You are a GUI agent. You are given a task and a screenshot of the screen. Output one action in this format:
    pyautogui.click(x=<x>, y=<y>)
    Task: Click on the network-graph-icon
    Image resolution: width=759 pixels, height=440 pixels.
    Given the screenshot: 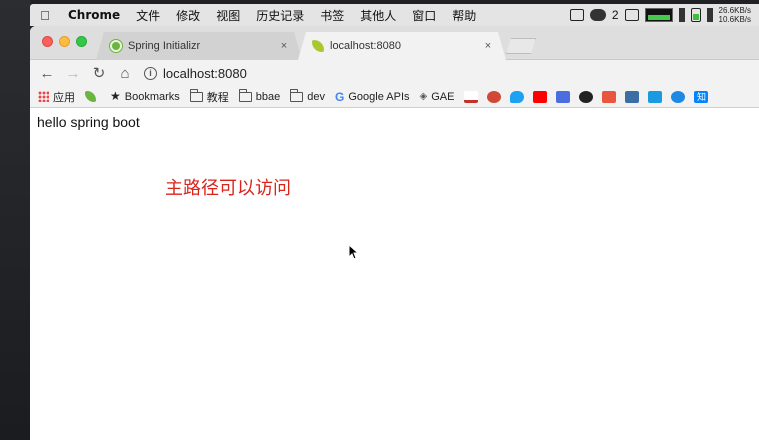 What is the action you would take?
    pyautogui.click(x=658, y=15)
    